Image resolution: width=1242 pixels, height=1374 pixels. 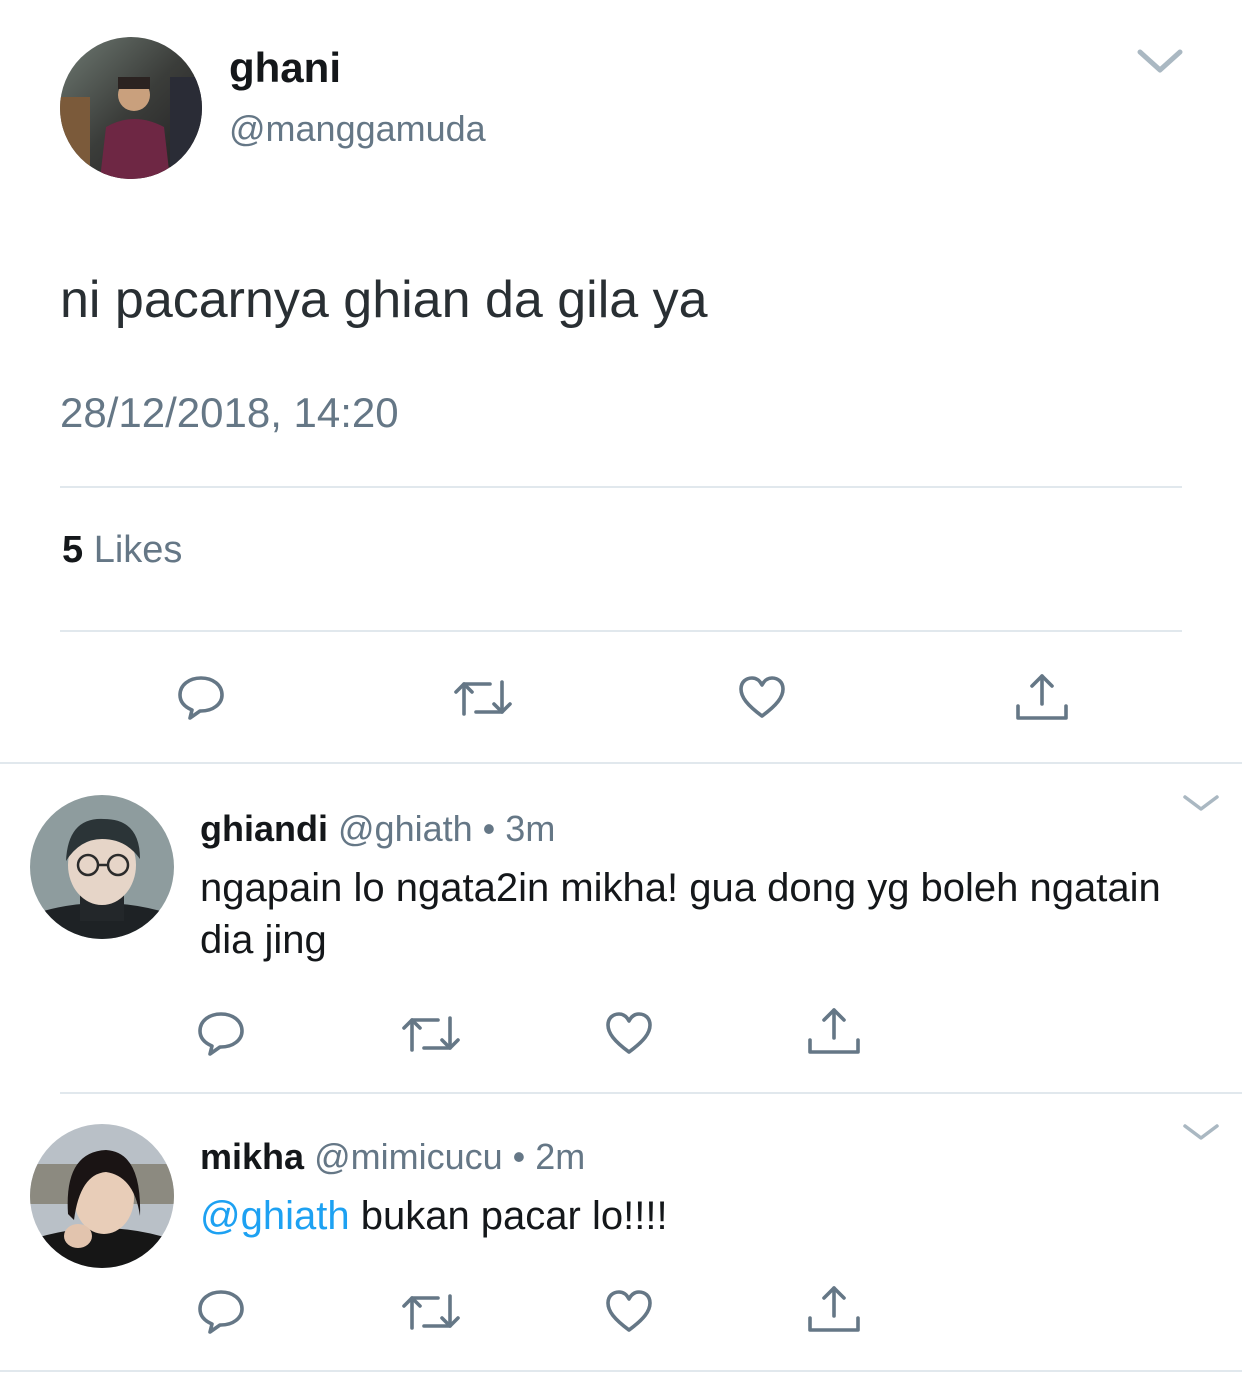 What do you see at coordinates (229, 413) in the screenshot?
I see `tweet-timestamp: 28/12/2018, 14:20` at bounding box center [229, 413].